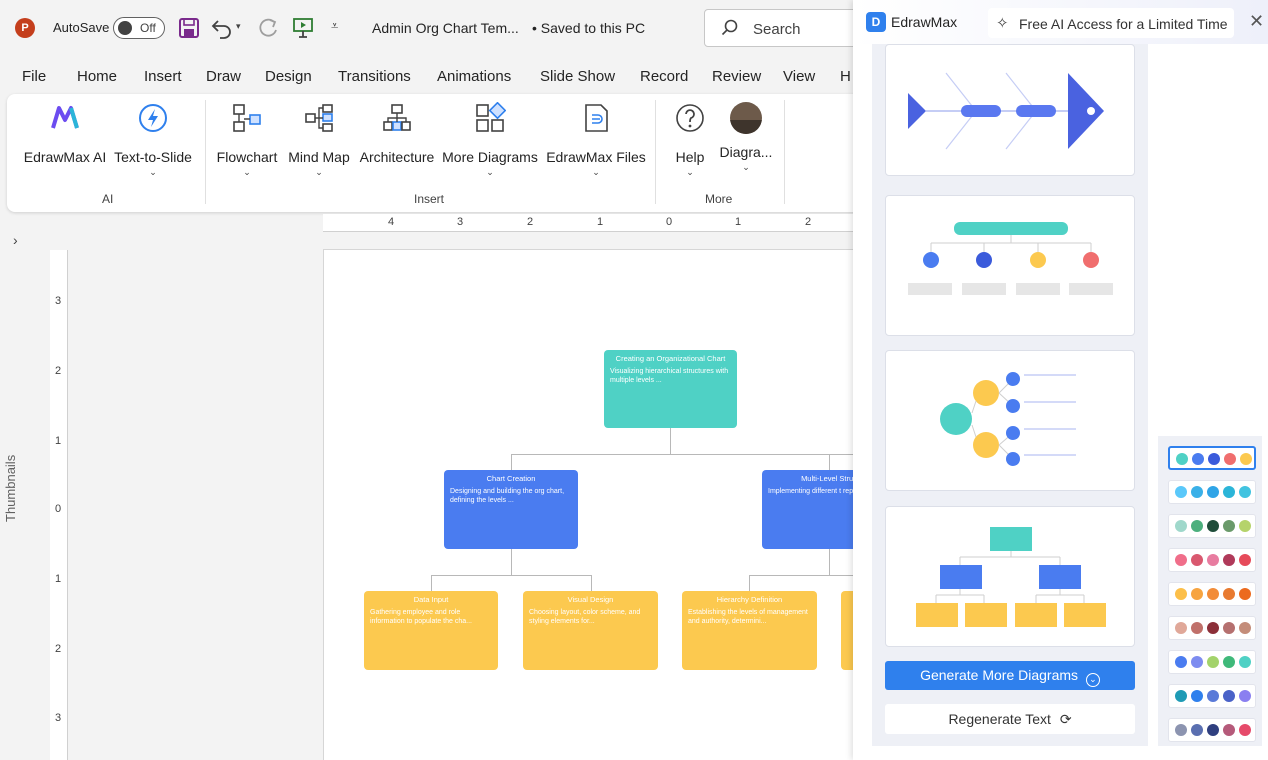 Image resolution: width=1268 pixels, height=760 pixels. I want to click on file-icon, so click(596, 118).